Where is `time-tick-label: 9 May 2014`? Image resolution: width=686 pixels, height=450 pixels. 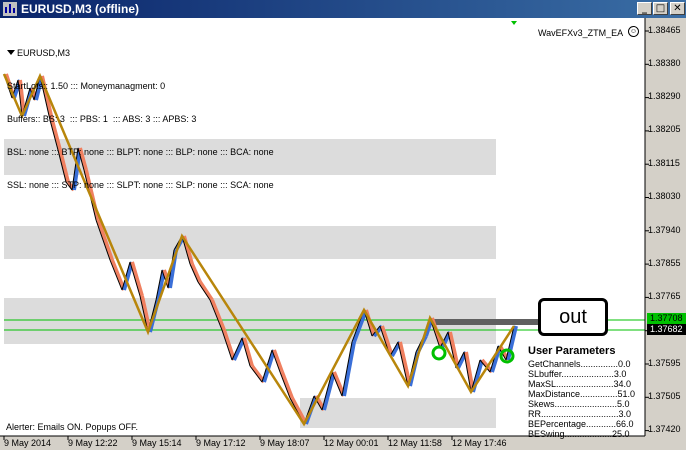 time-tick-label: 9 May 2014 is located at coordinates (28, 443).